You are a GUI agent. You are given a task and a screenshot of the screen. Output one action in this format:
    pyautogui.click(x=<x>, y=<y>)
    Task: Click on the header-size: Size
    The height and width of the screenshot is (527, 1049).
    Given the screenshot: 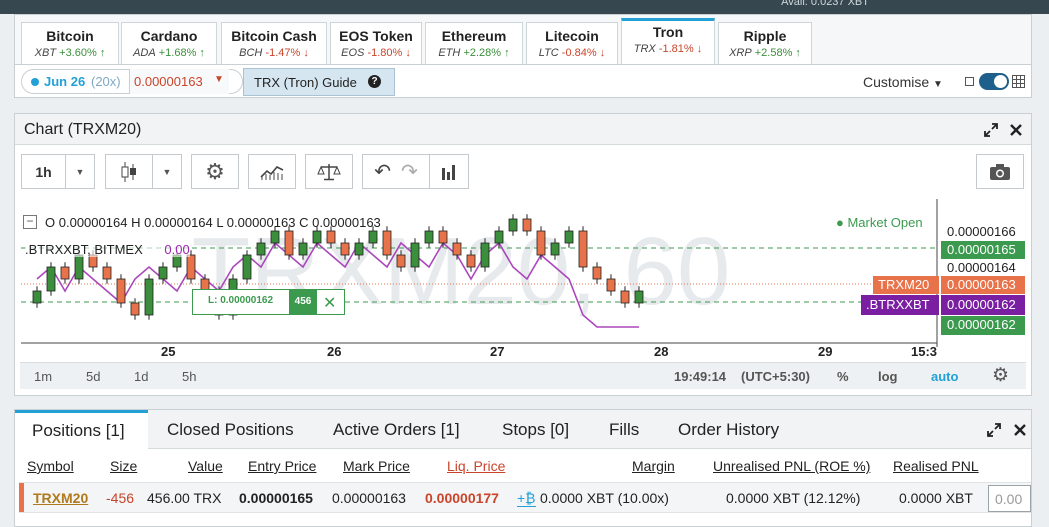 What is the action you would take?
    pyautogui.click(x=123, y=466)
    